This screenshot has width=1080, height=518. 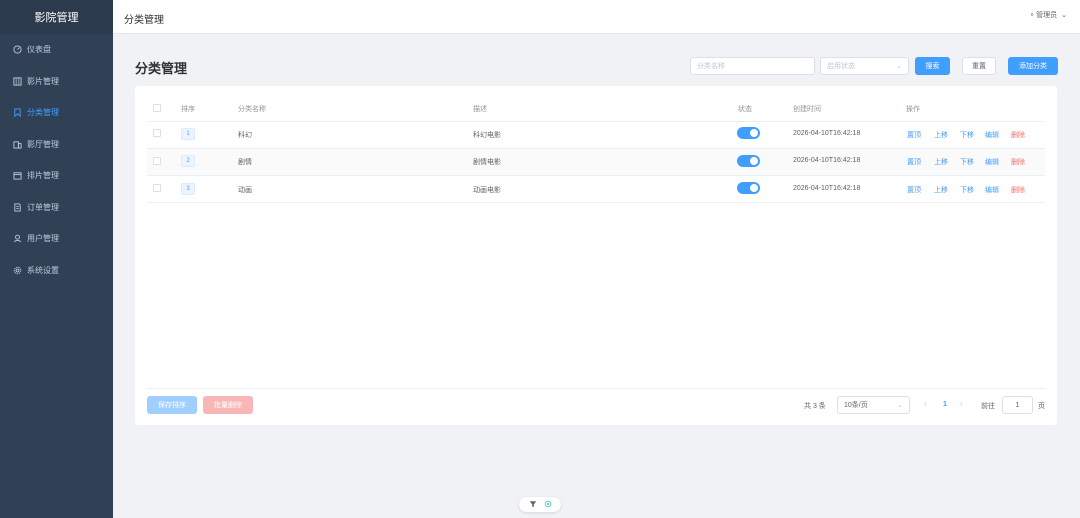 I want to click on status-select: 启用状态 ⌄, so click(x=864, y=66).